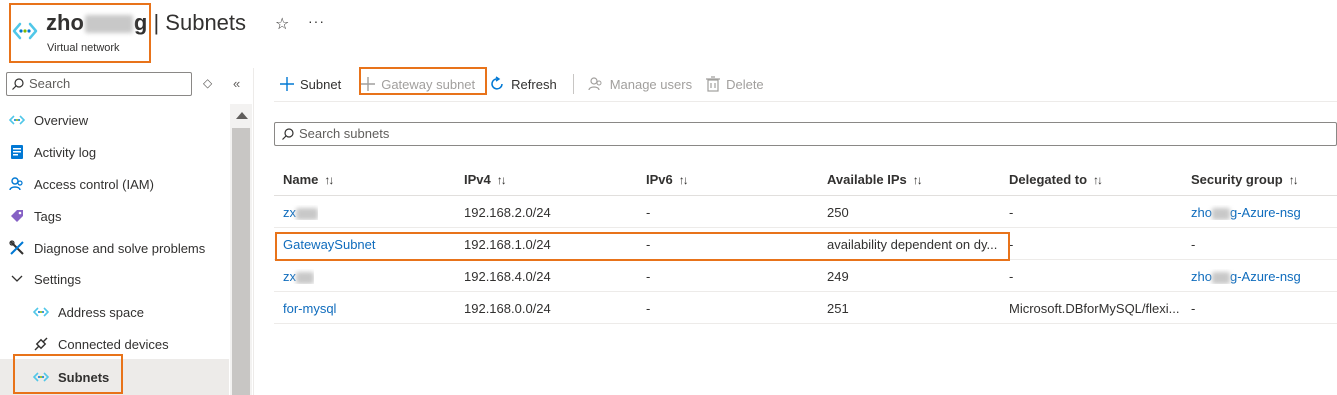  Describe the element at coordinates (61, 120) in the screenshot. I see `sidebar-item-label: Overview` at that location.